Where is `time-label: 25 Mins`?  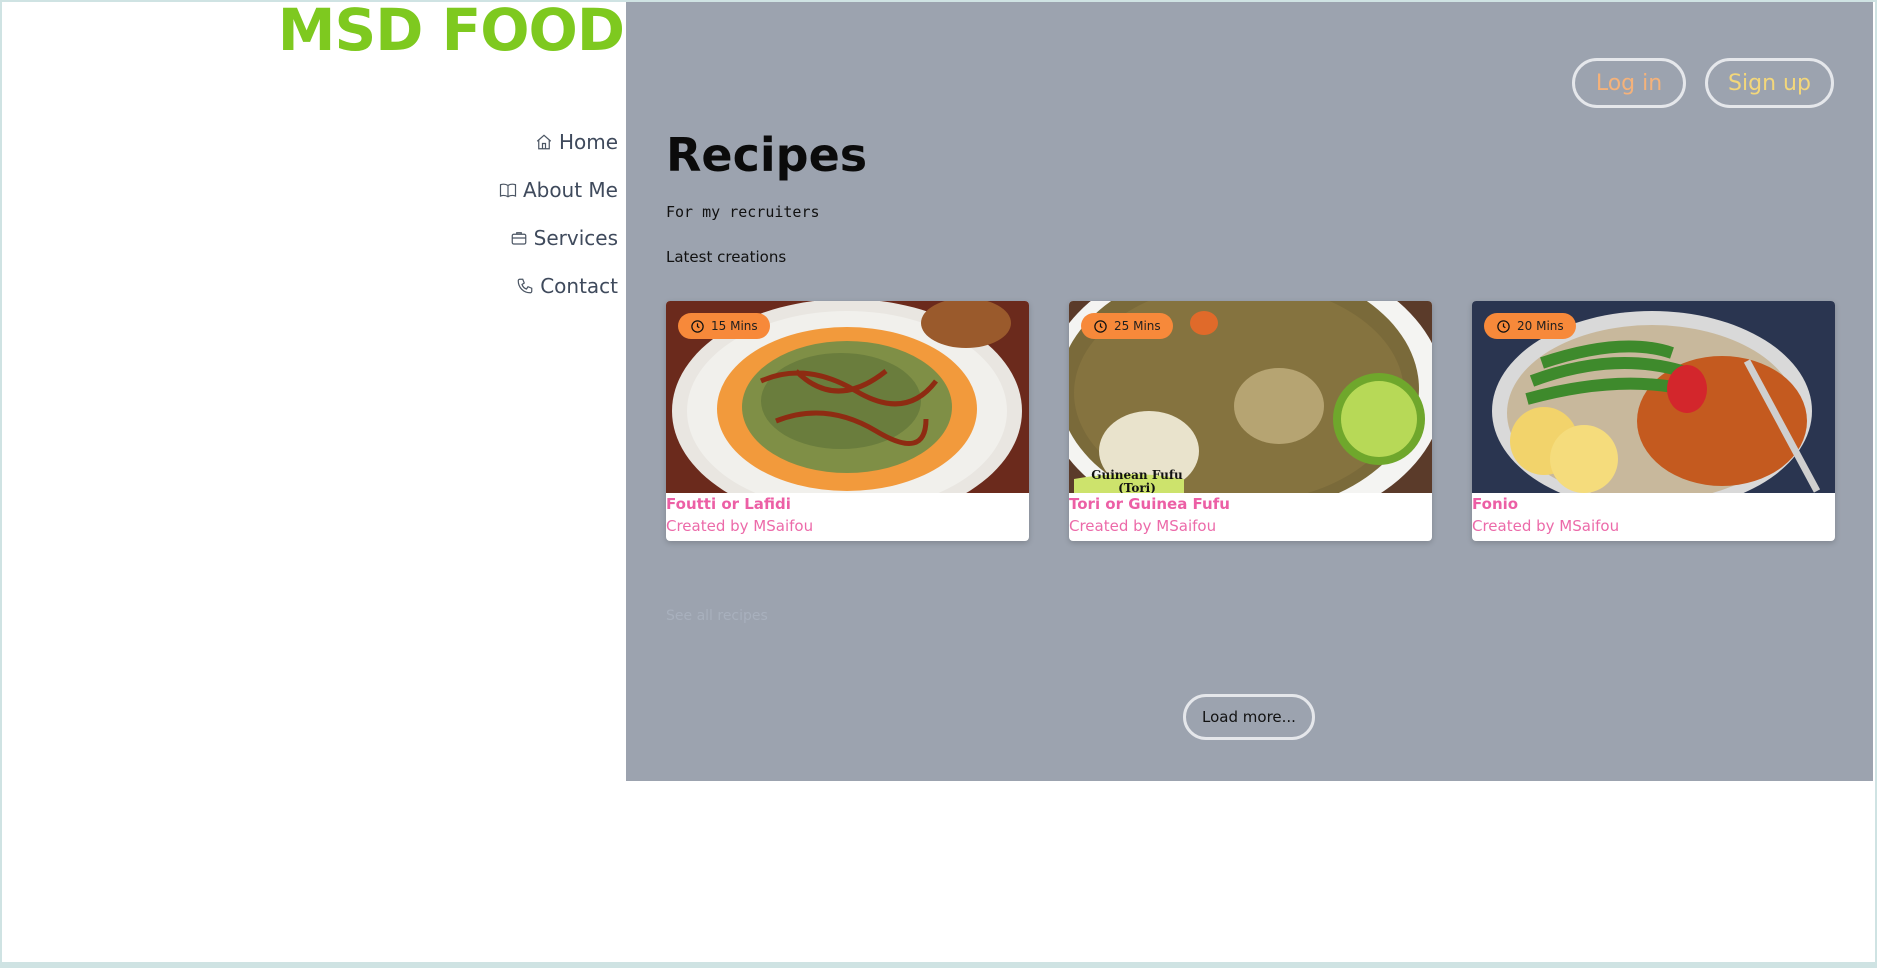 time-label: 25 Mins is located at coordinates (1137, 326).